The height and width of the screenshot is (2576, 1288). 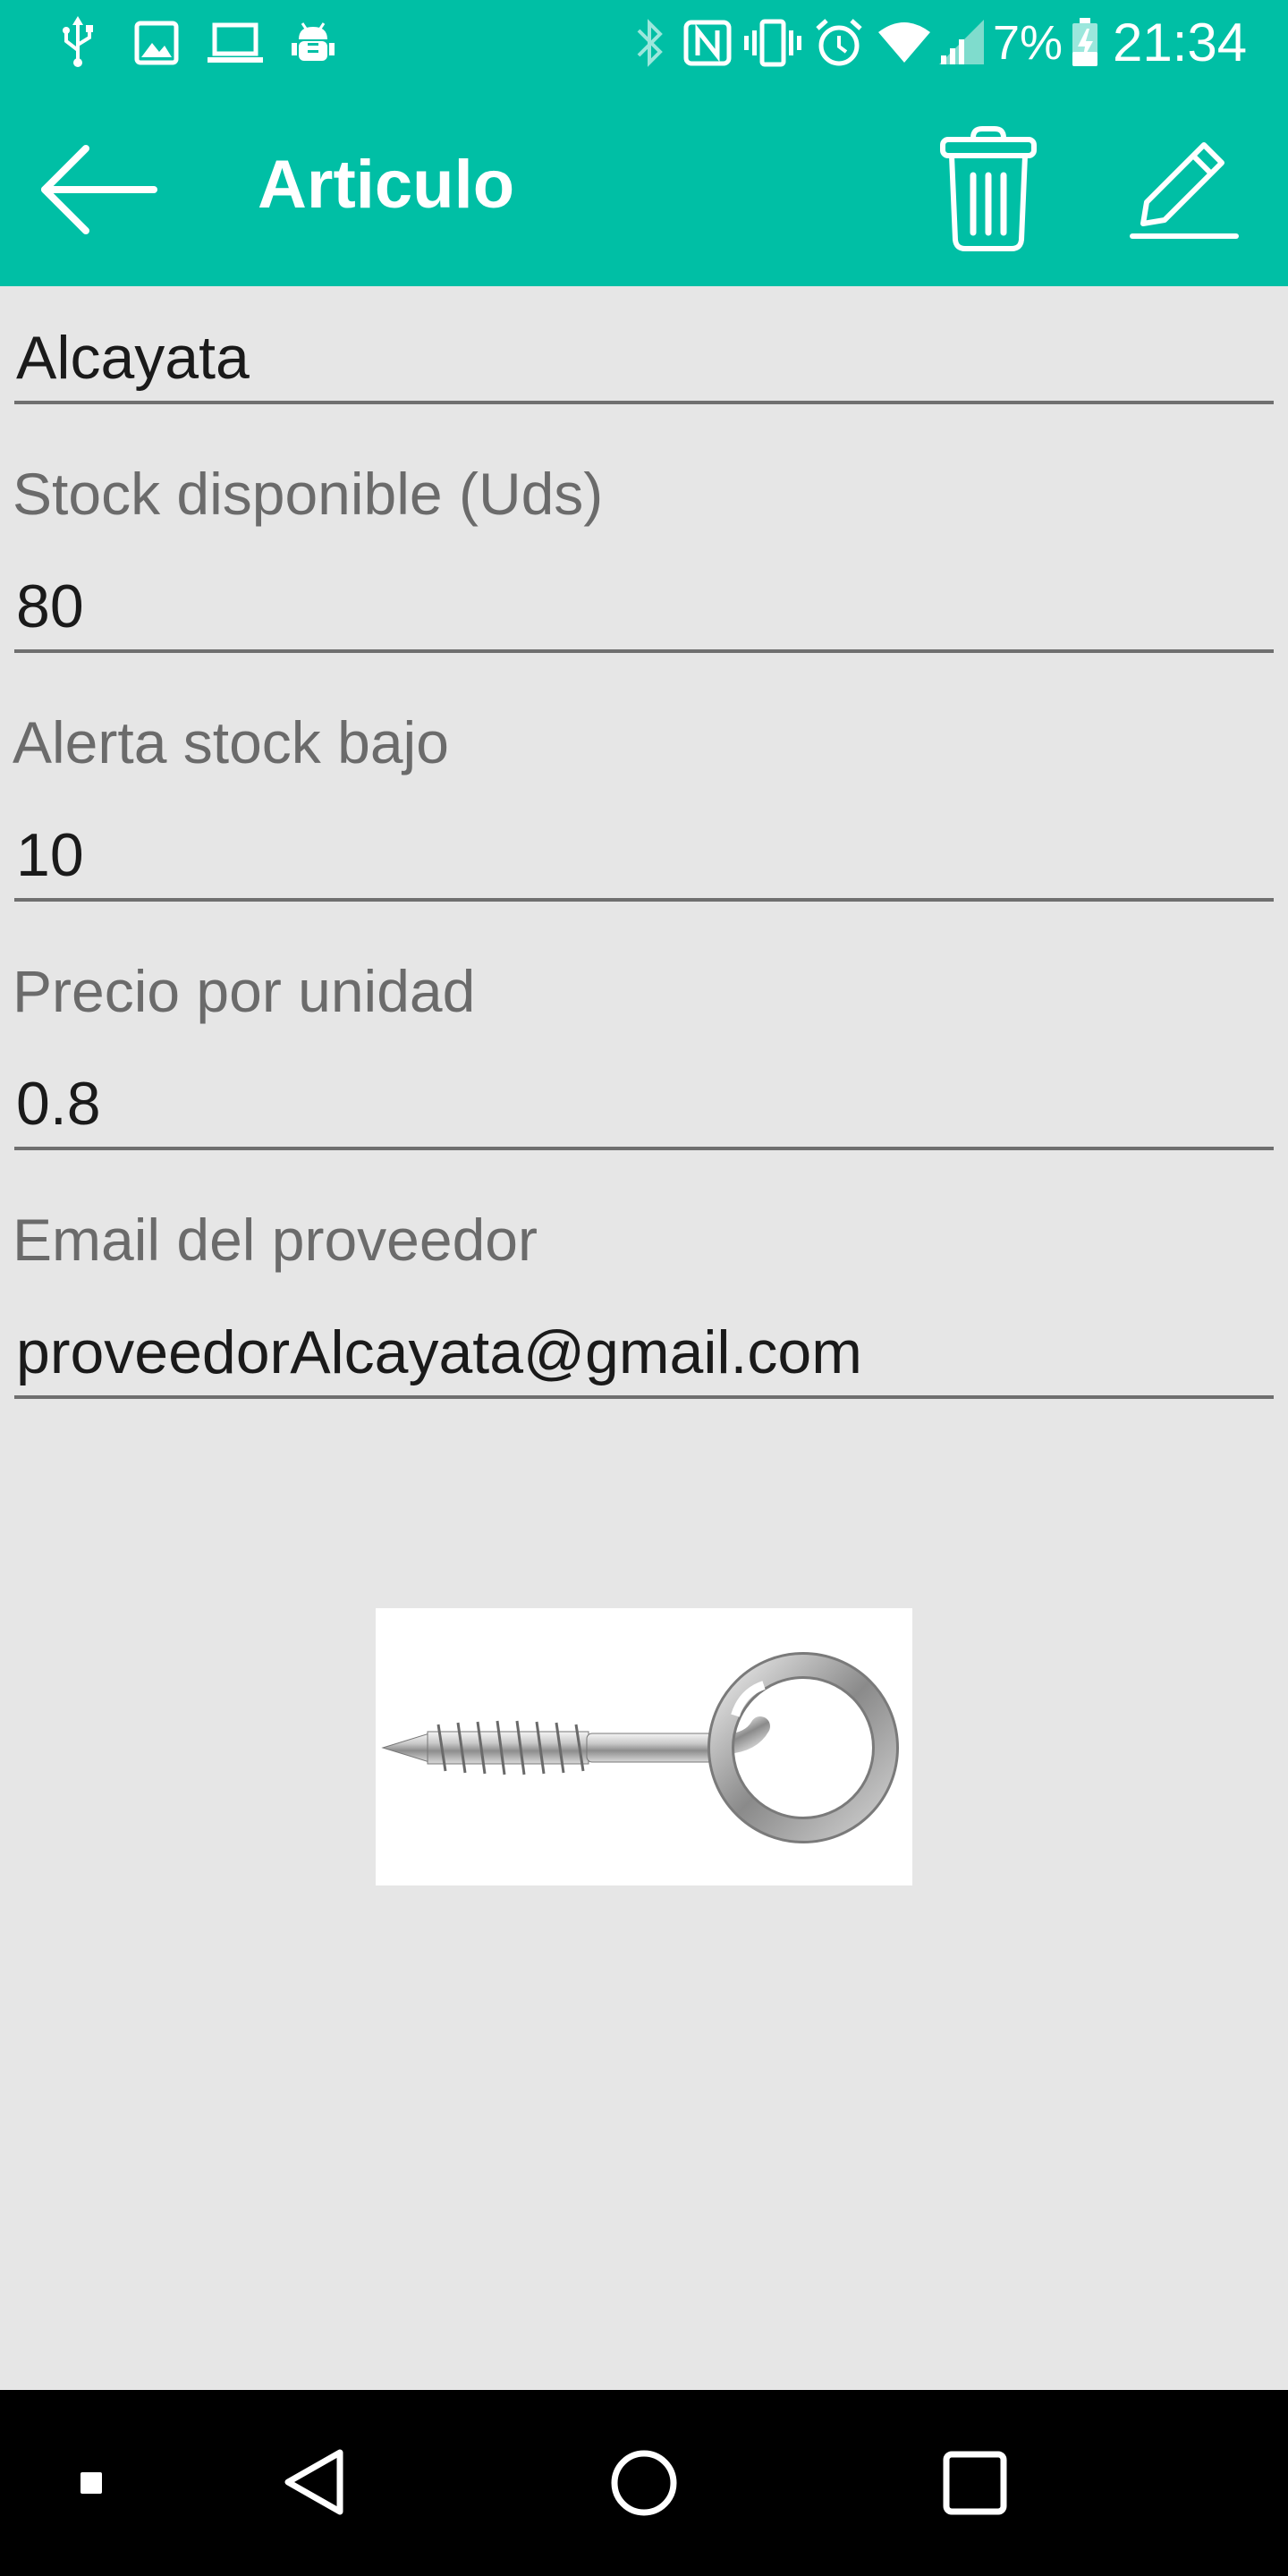 What do you see at coordinates (1028, 43) in the screenshot?
I see `battery-percent: 7%` at bounding box center [1028, 43].